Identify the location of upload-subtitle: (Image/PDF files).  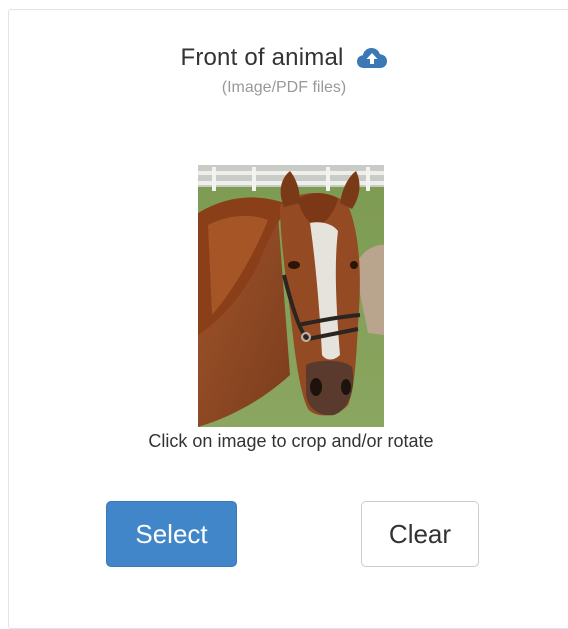
(284, 87).